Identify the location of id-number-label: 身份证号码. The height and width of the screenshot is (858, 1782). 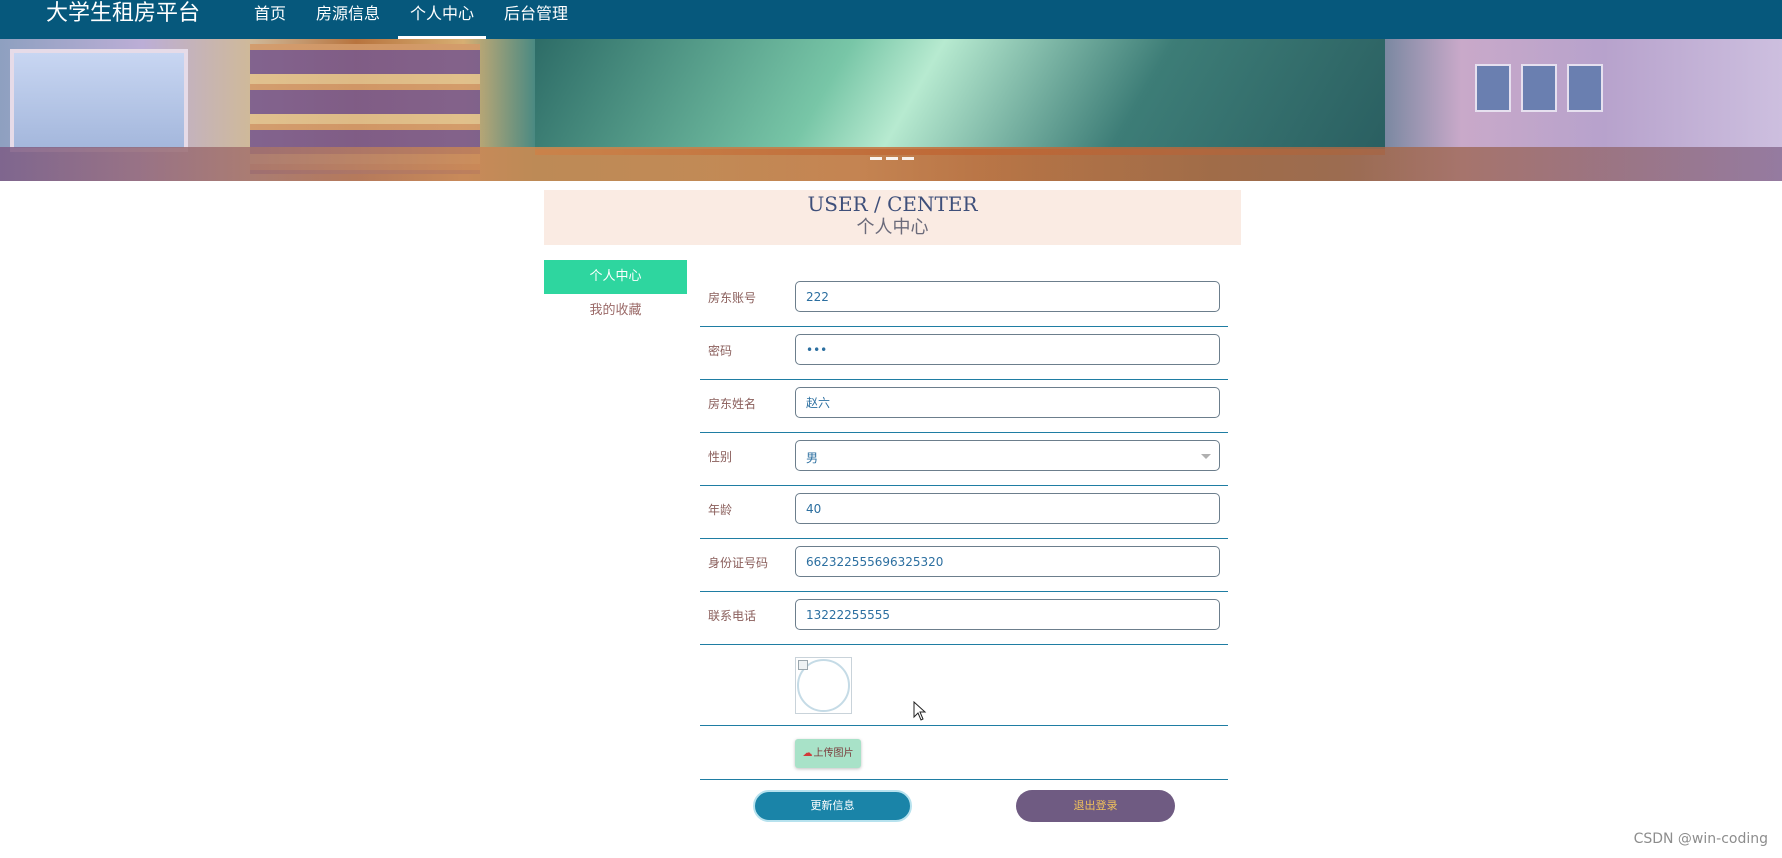
(738, 563).